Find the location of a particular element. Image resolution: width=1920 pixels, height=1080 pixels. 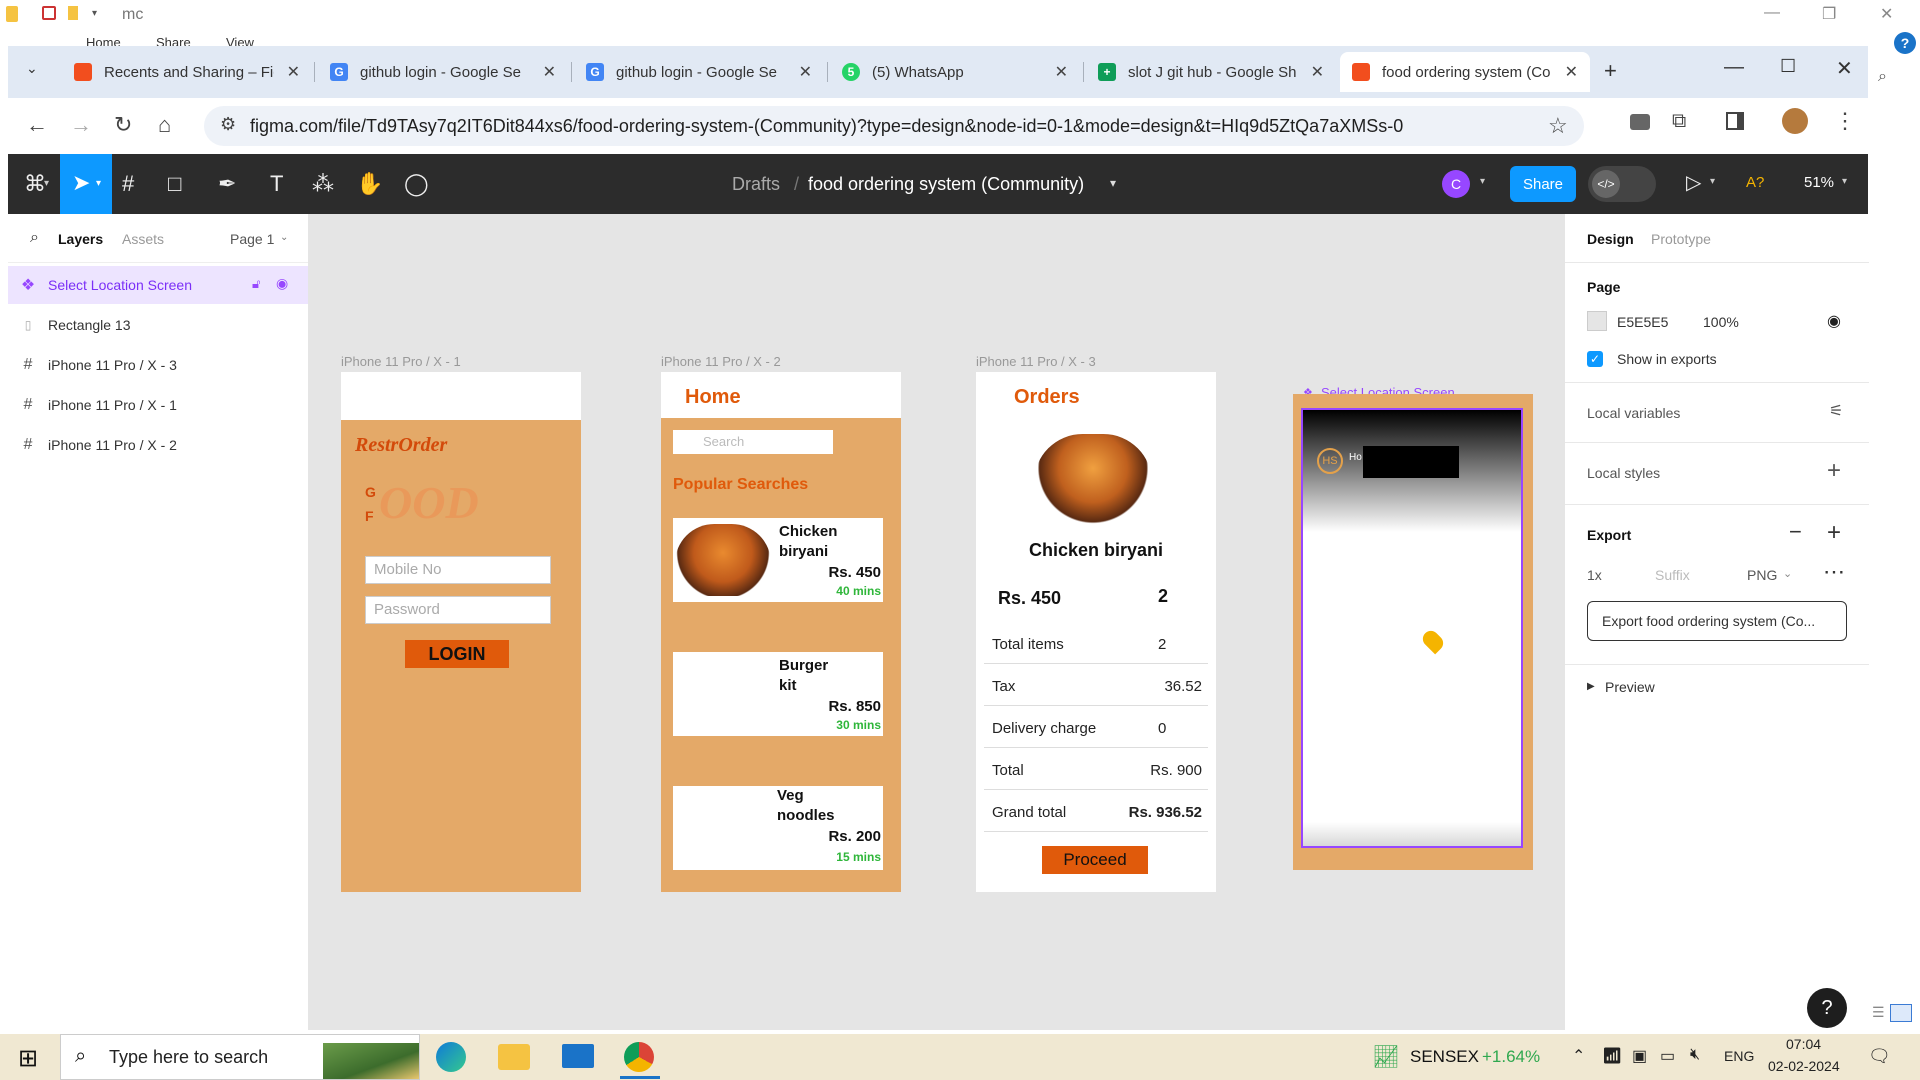

tab-layers: Layers is located at coordinates (80, 239).